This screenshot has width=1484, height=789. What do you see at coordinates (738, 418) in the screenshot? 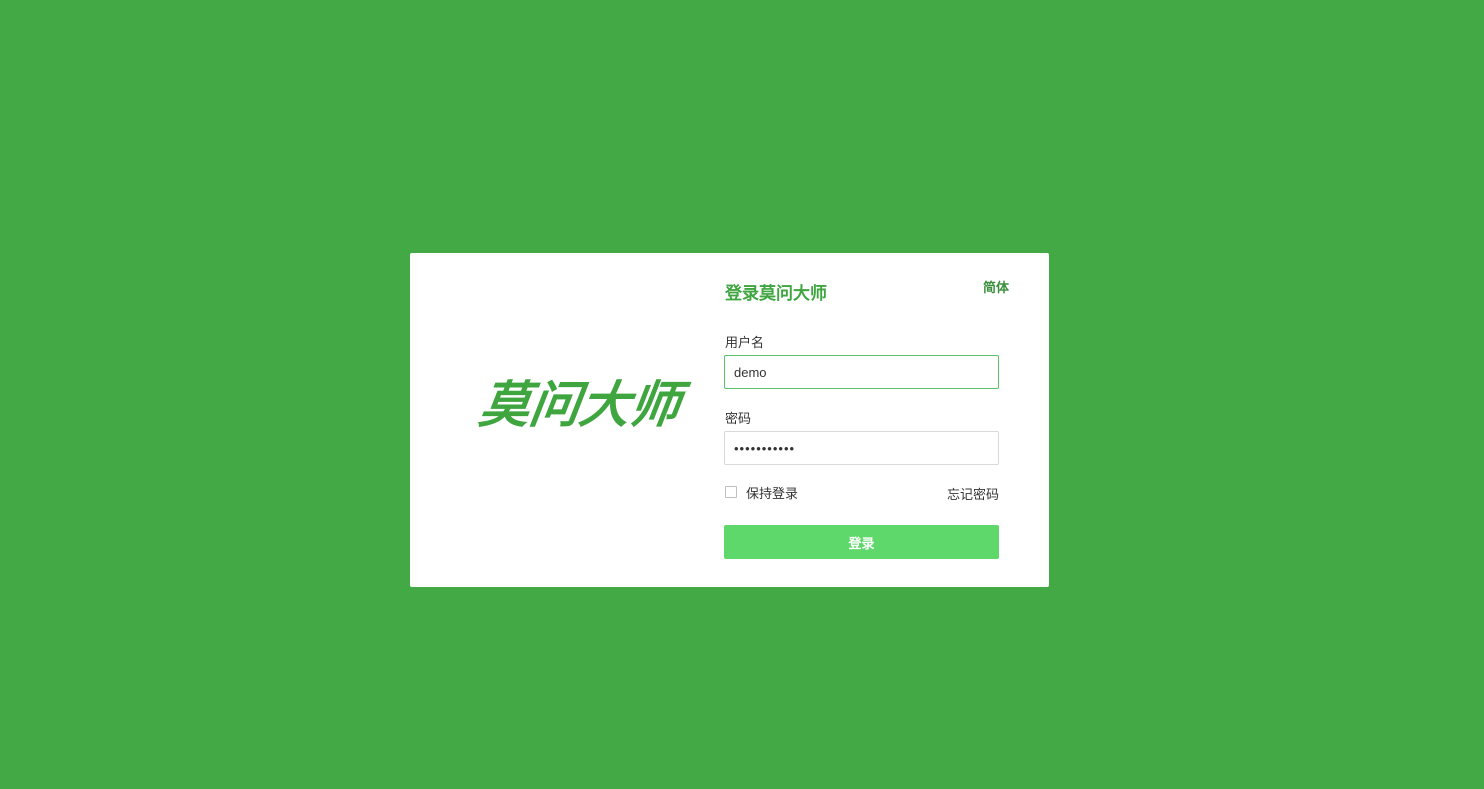
I see `password-label: 密码` at bounding box center [738, 418].